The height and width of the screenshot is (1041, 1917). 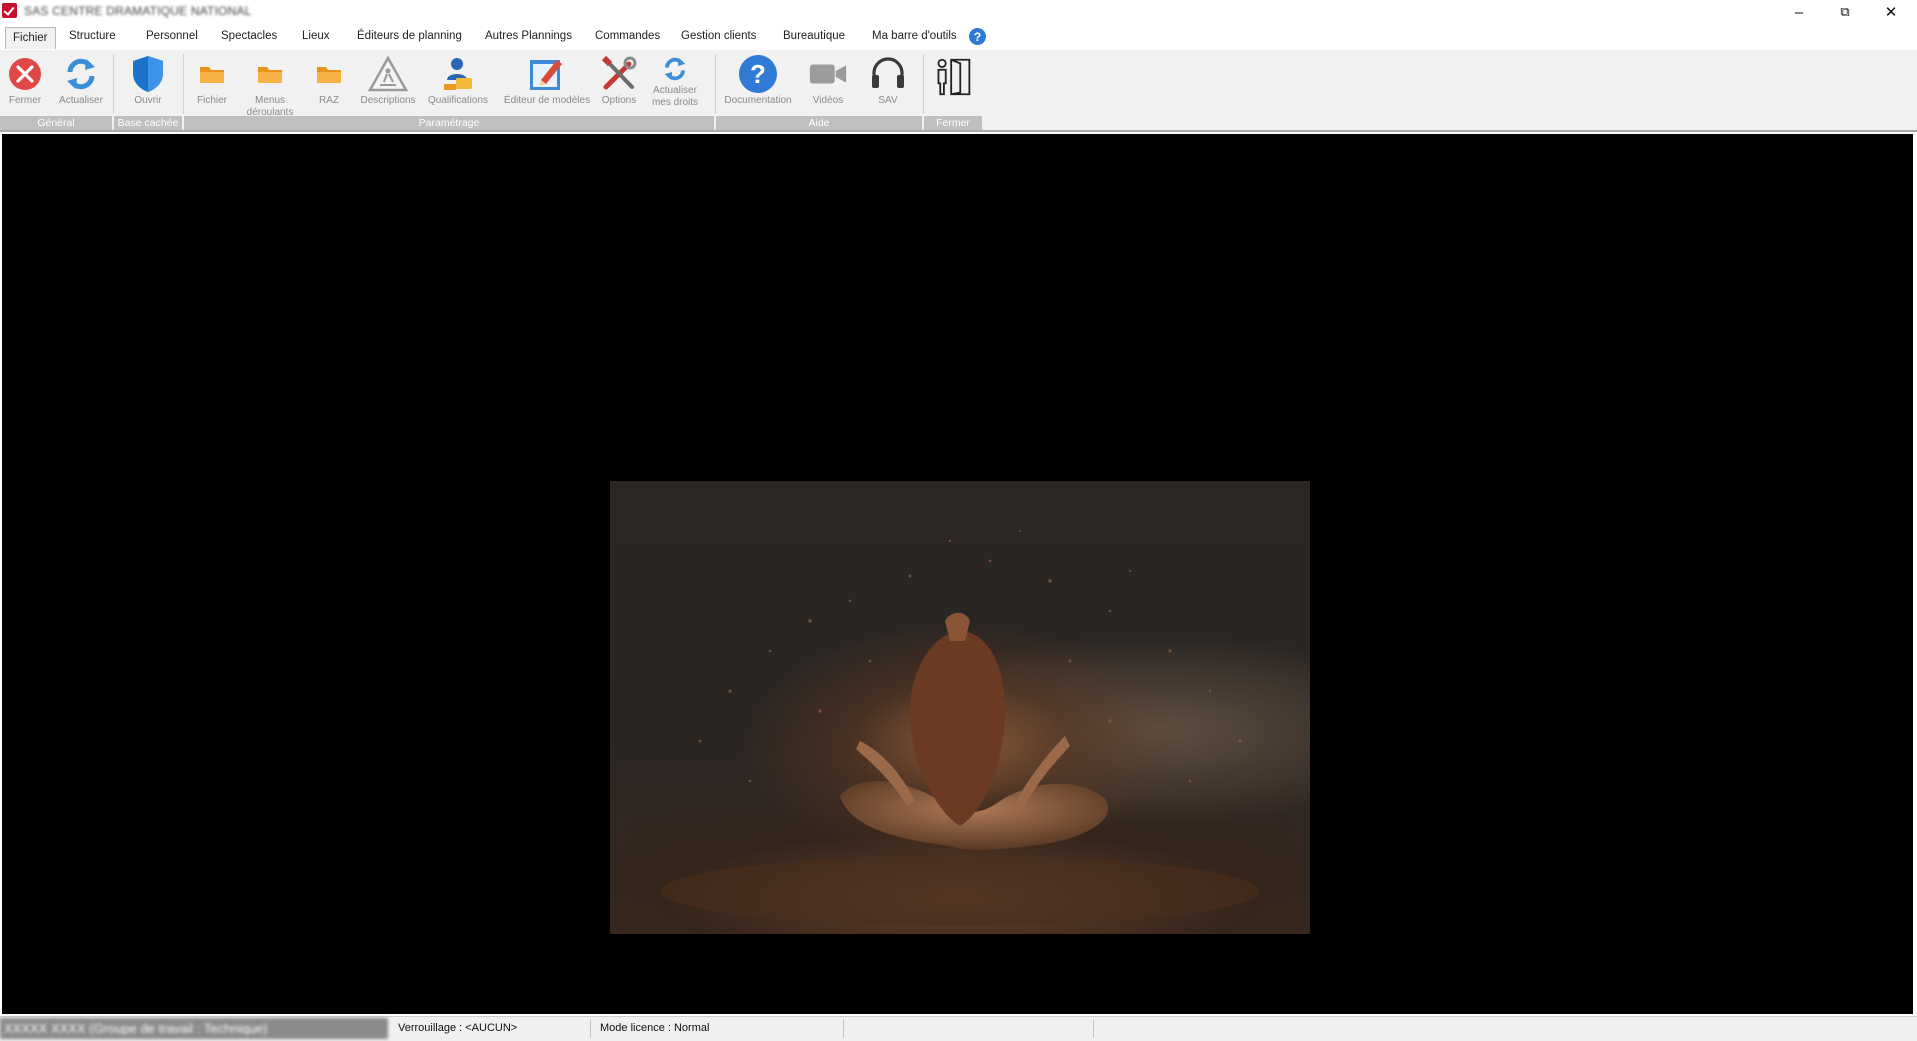 What do you see at coordinates (958, 12) in the screenshot?
I see `title-bar: SAS CENTRE DRAMATIQUE NATIONAL – ⧉ ✕` at bounding box center [958, 12].